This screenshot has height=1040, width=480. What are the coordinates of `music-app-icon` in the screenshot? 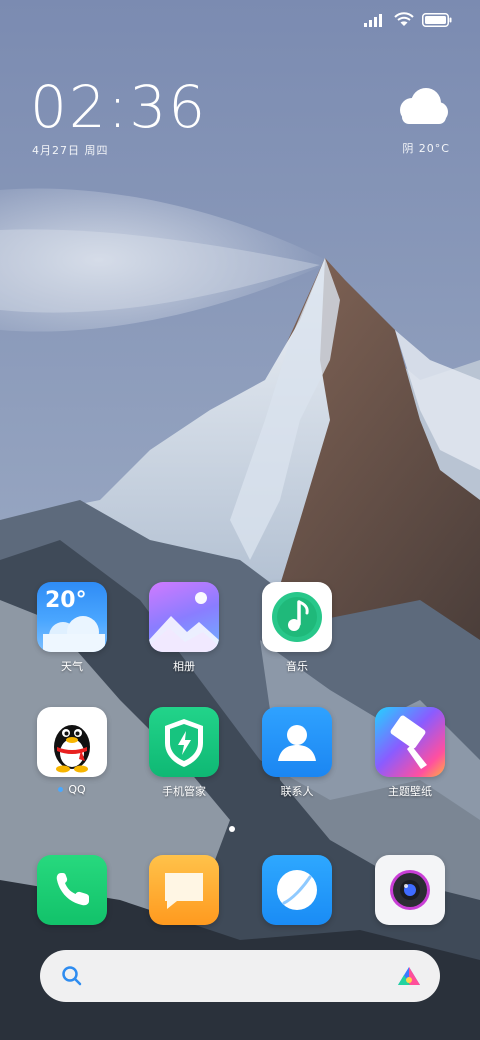 It's located at (297, 617).